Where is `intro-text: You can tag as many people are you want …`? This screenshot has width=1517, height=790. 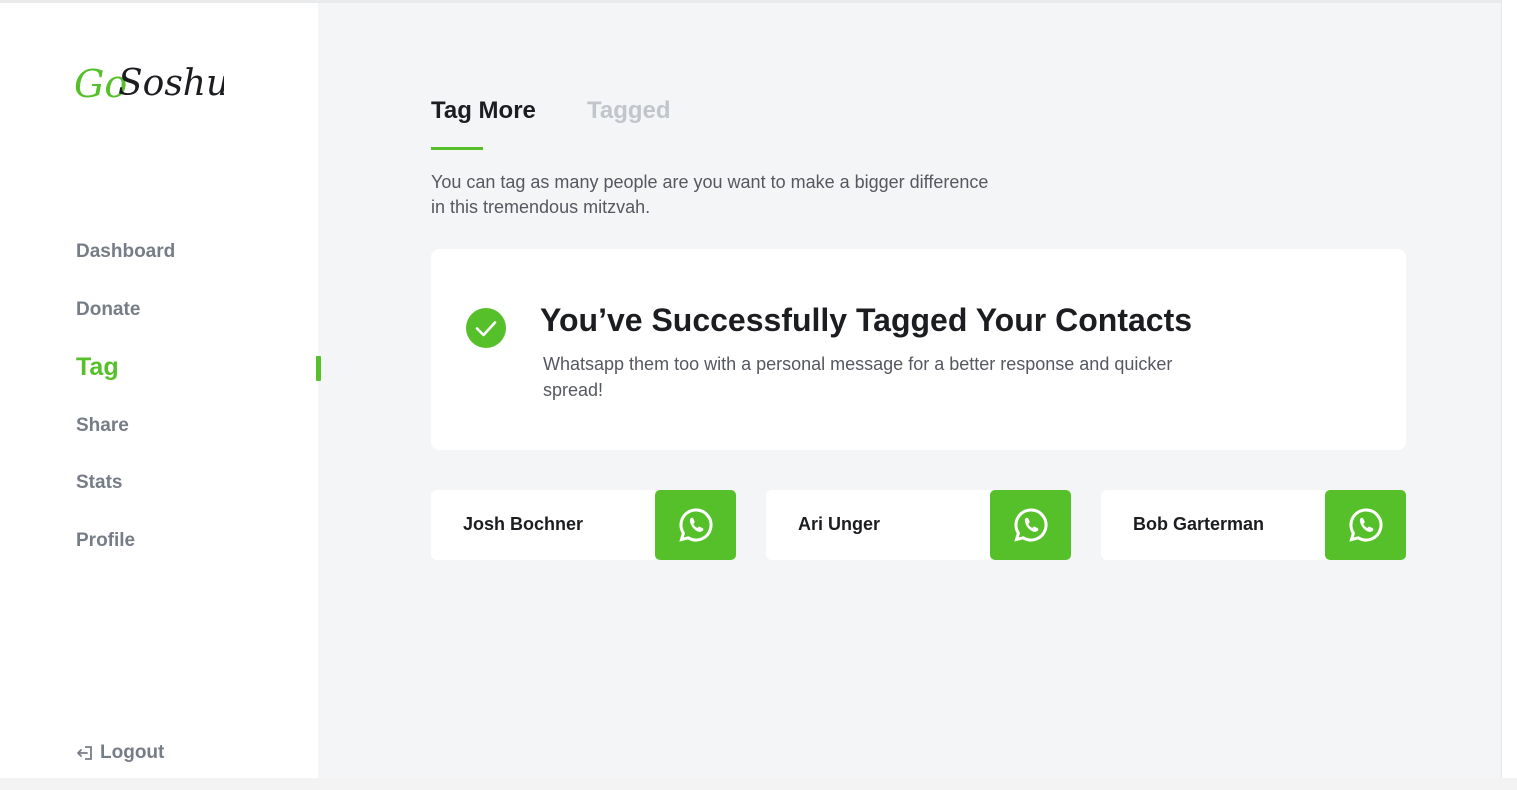 intro-text: You can tag as many people are you want … is located at coordinates (710, 194).